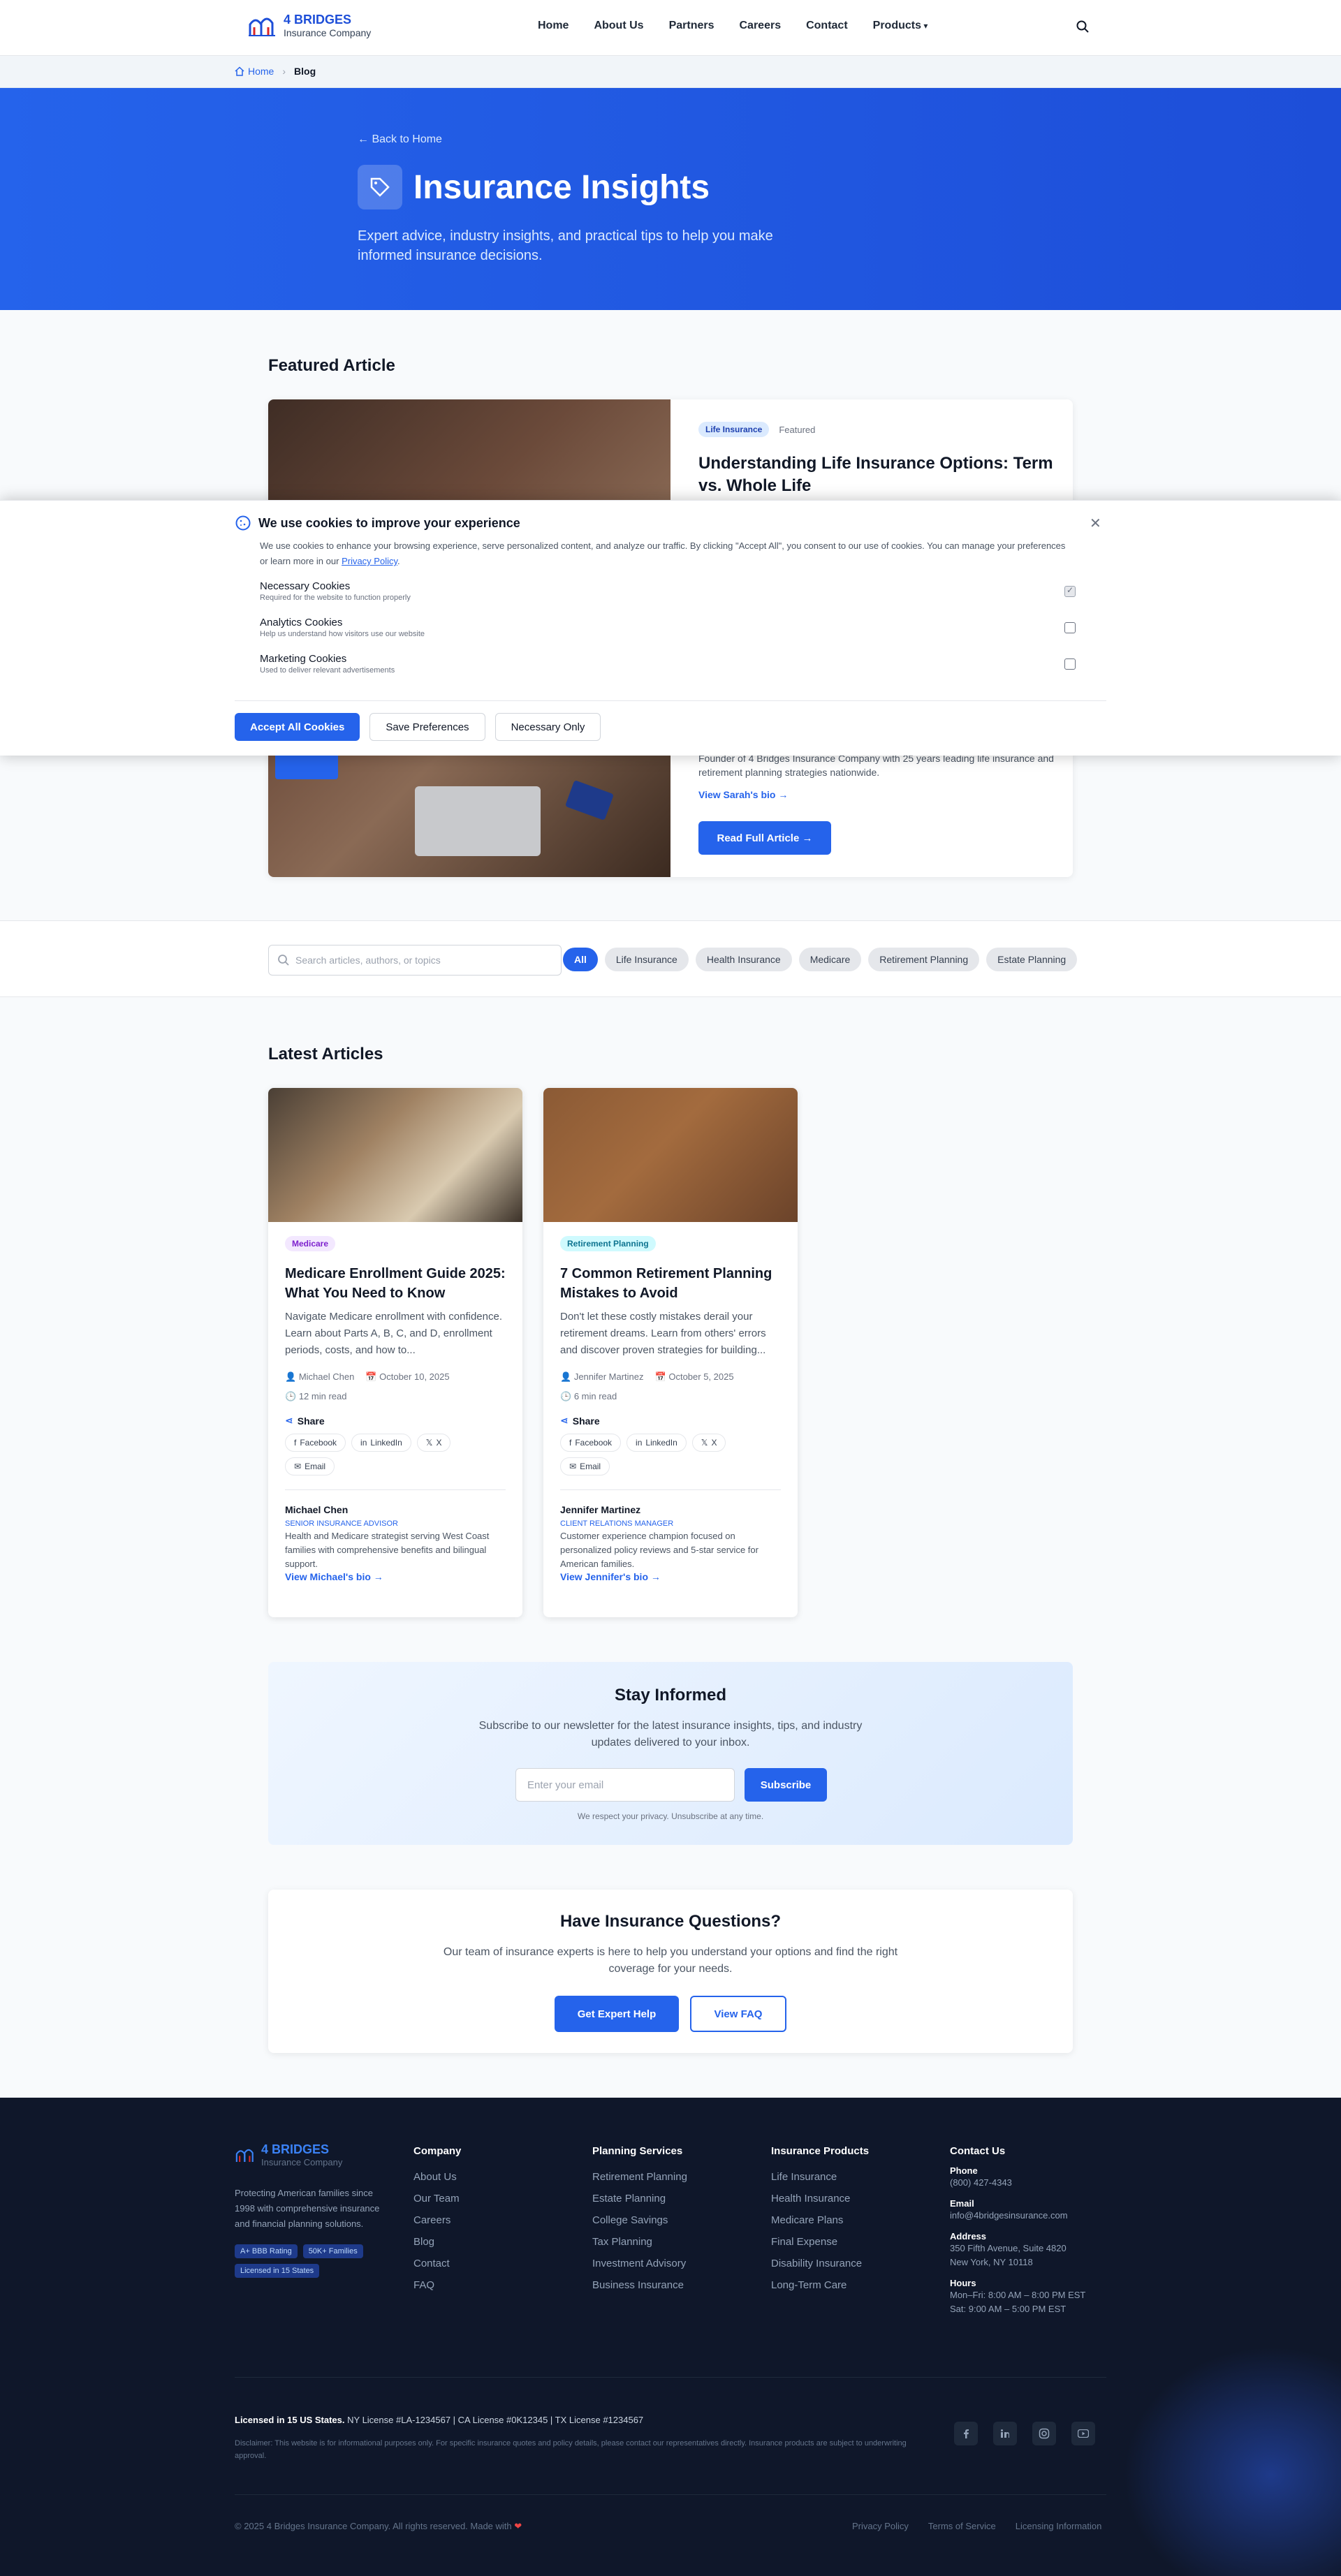 This screenshot has width=1341, height=2576. Describe the element at coordinates (309, 25) in the screenshot. I see `logo: 4 BRIDGES Insurance Company` at that location.